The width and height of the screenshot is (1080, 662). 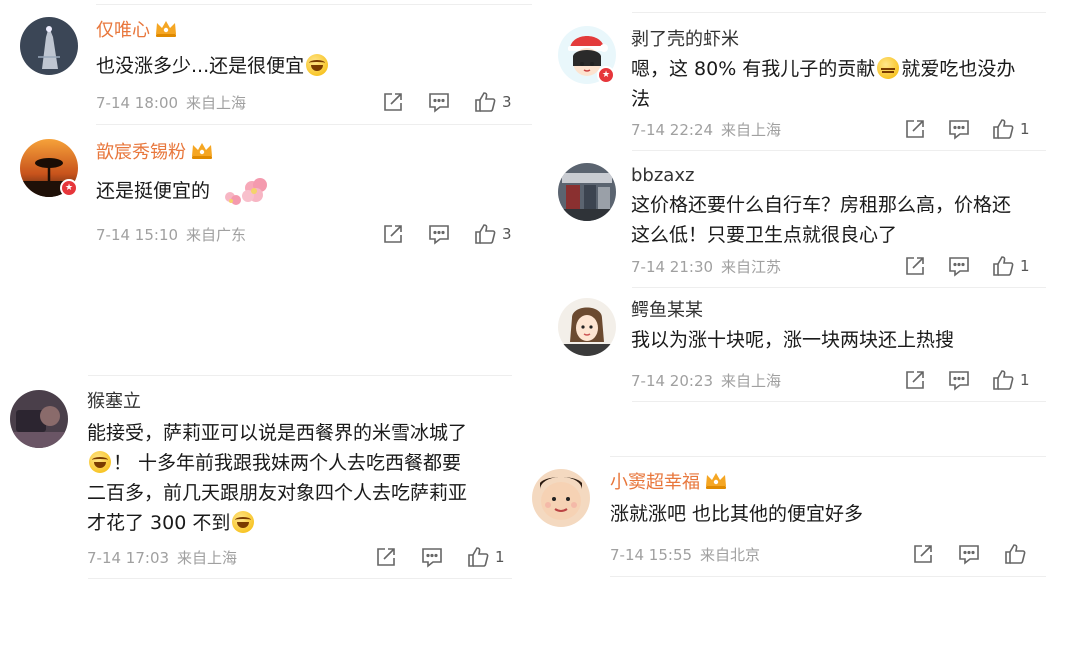 What do you see at coordinates (716, 483) in the screenshot?
I see `crown-icon` at bounding box center [716, 483].